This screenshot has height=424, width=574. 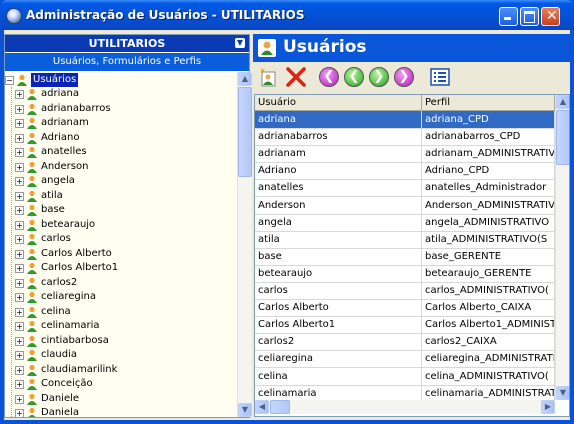 What do you see at coordinates (488, 359) in the screenshot?
I see `cell-perfil: celiaregina_ADMINISTRATIVO` at bounding box center [488, 359].